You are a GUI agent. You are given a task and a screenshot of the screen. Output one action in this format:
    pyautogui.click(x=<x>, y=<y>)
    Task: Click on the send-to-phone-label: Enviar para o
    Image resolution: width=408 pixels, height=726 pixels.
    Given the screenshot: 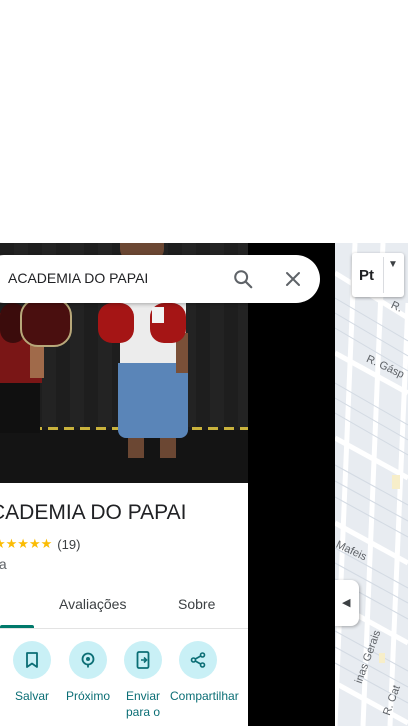 What is the action you would take?
    pyautogui.click(x=143, y=704)
    